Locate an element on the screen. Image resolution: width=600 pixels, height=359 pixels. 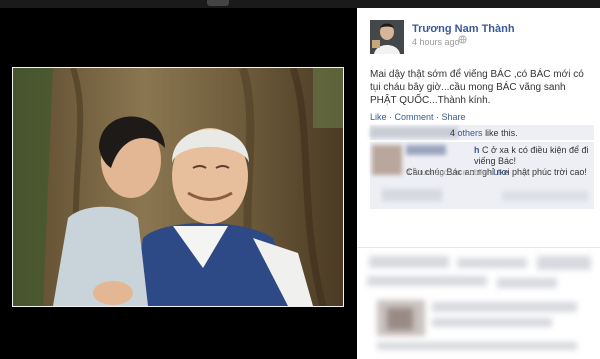
likes-text: 4 others like this. is located at coordinates (484, 133).